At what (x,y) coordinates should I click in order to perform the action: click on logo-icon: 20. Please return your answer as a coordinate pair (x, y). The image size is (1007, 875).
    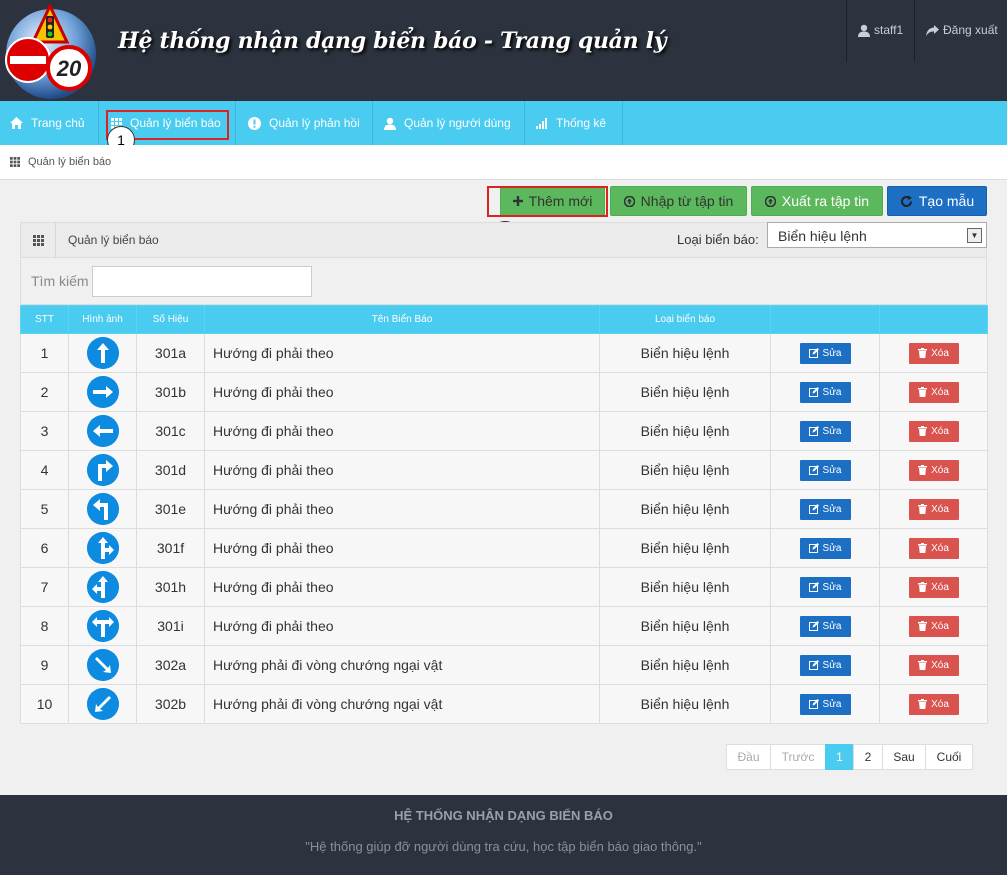
    Looking at the image, I should click on (51, 52).